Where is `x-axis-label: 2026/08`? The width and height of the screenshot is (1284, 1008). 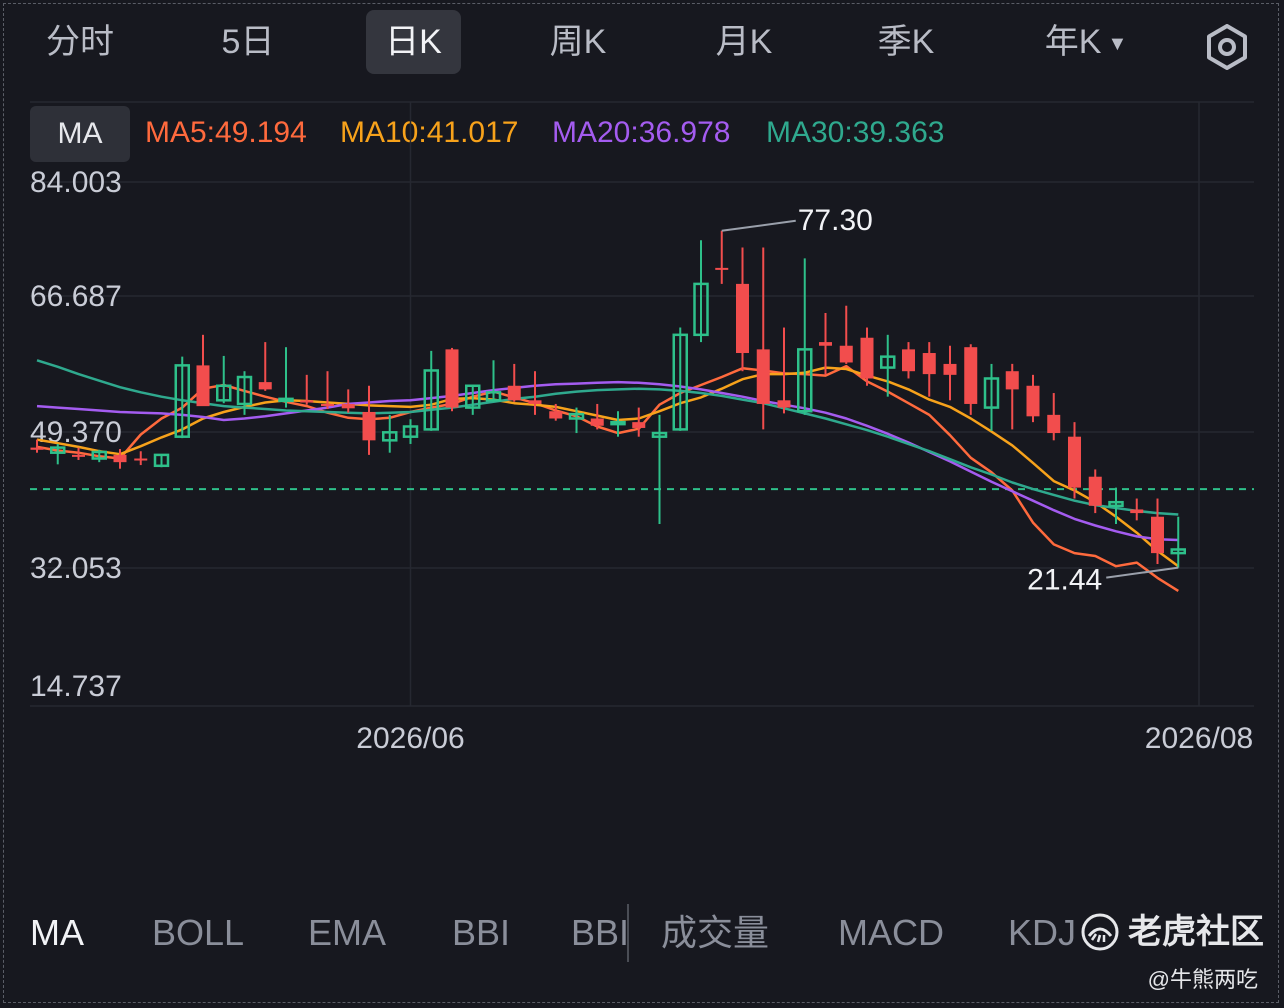 x-axis-label: 2026/08 is located at coordinates (1199, 738).